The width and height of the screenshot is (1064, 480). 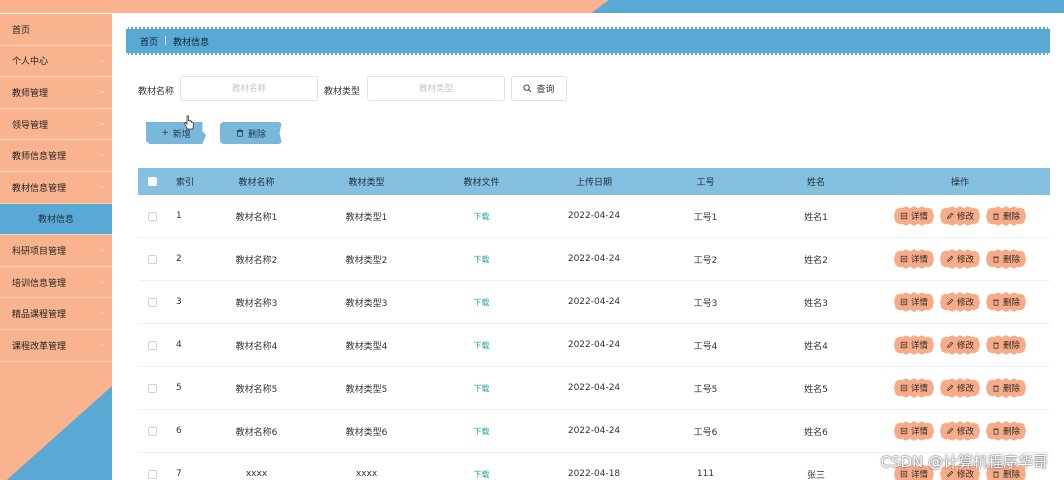 I want to click on add-button: + 新增, so click(x=176, y=133).